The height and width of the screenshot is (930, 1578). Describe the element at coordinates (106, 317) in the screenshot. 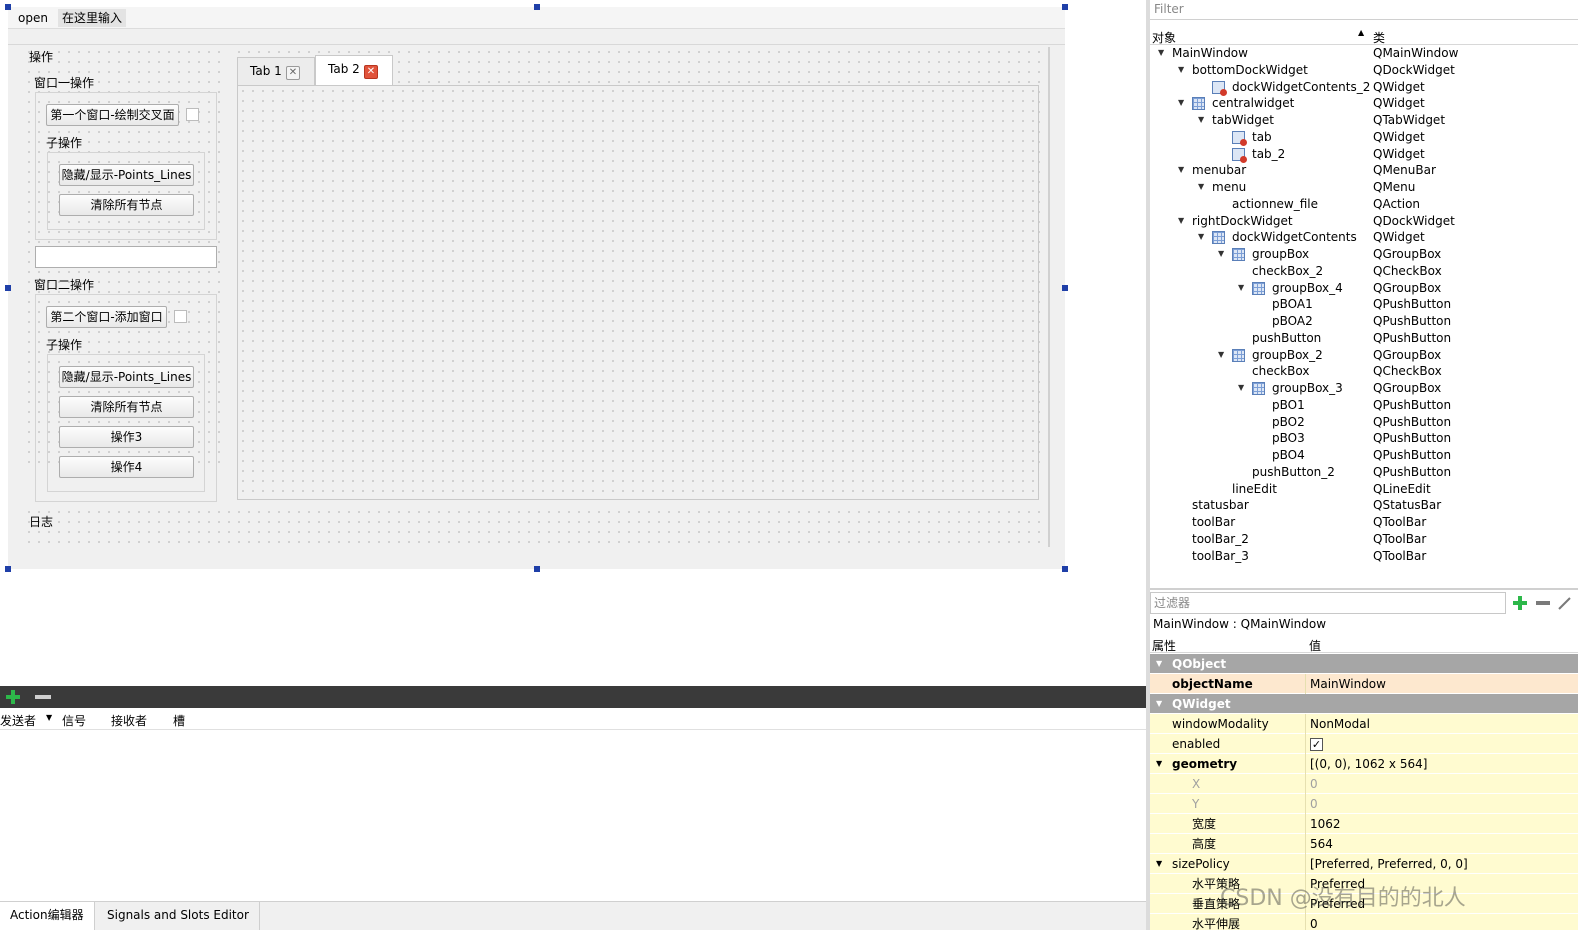

I see `window2-add-button: 第二个窗口-添加窗口` at that location.